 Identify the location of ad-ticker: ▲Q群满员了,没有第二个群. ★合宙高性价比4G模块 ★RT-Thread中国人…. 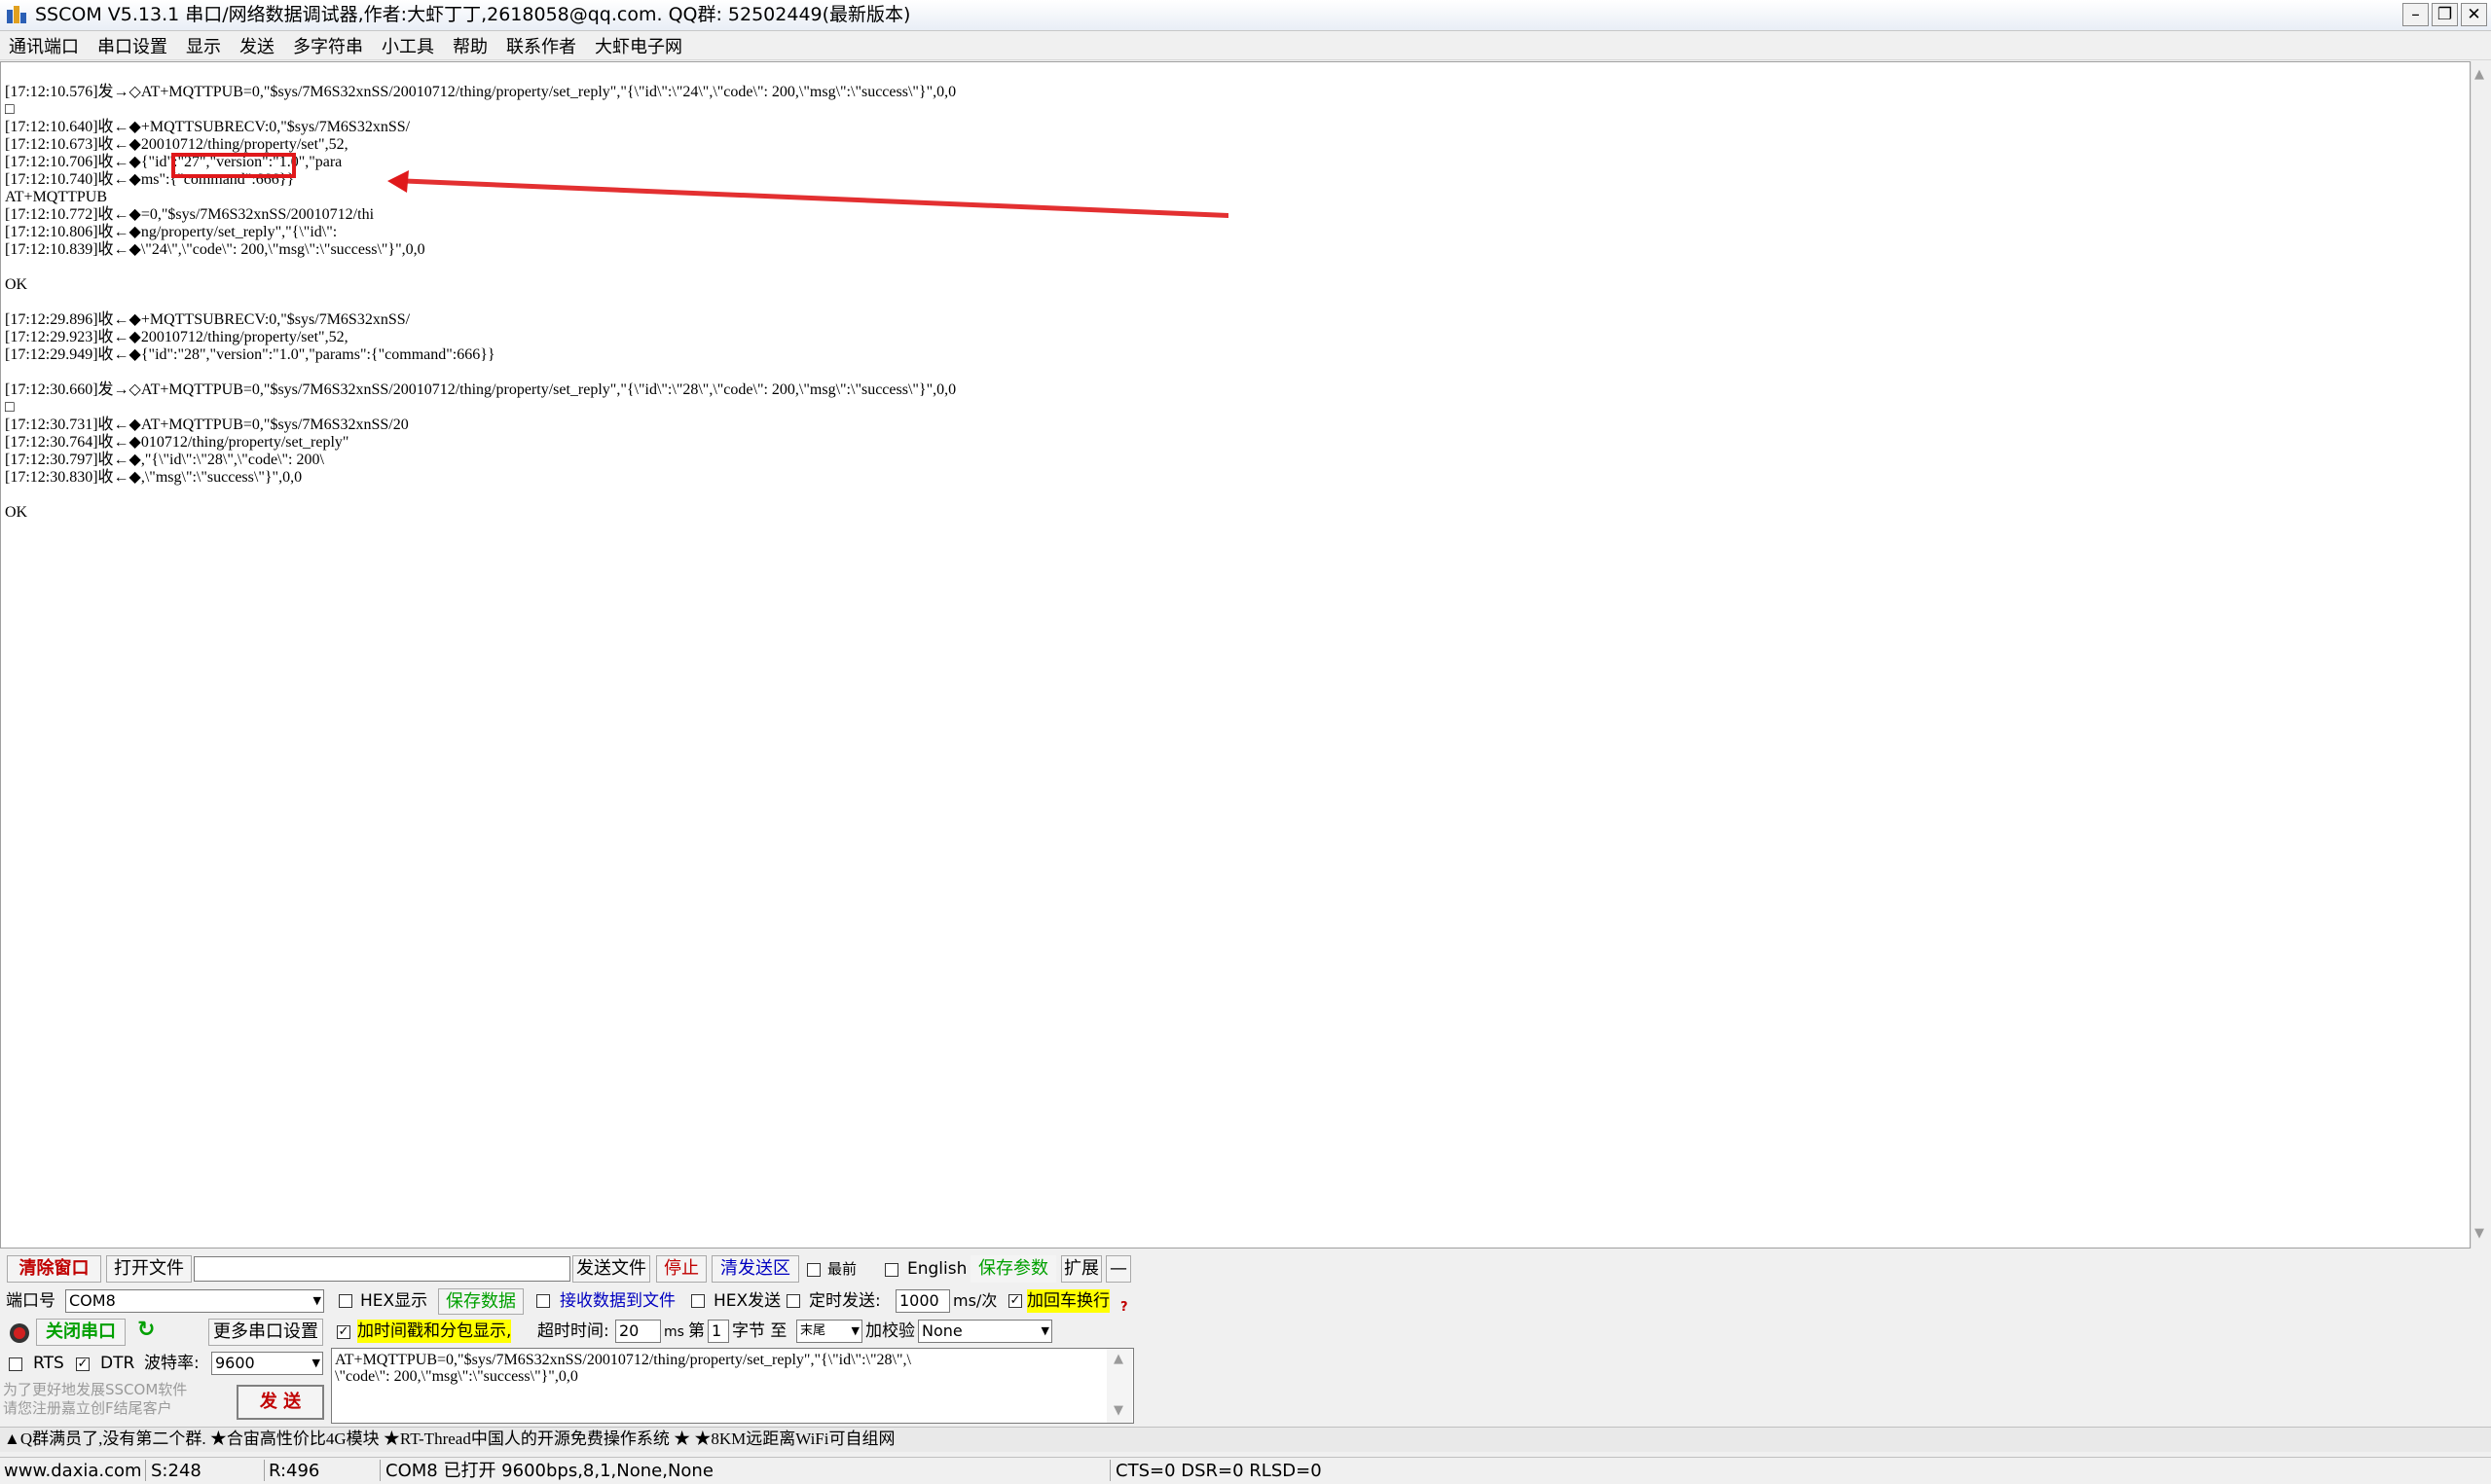
(1245, 1440).